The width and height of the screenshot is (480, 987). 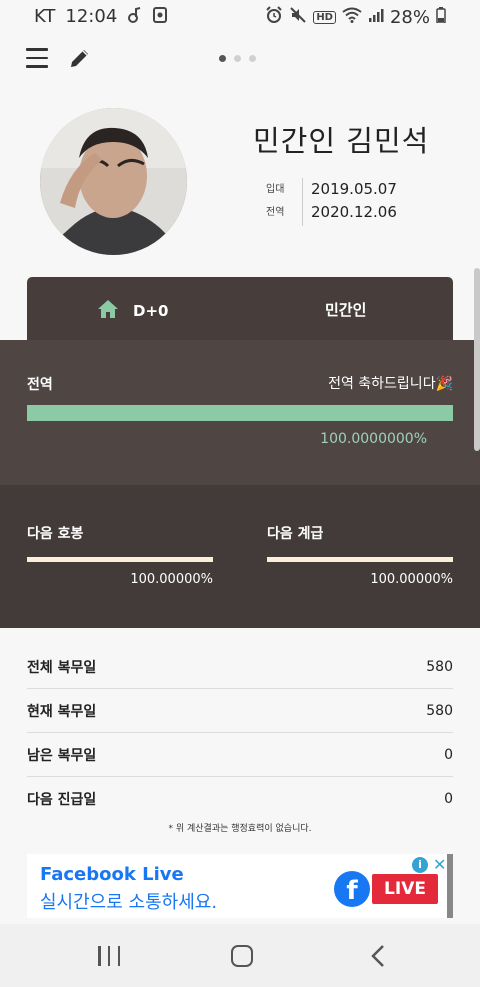 I want to click on next-pay-percent: 100.00000%, so click(x=171, y=579).